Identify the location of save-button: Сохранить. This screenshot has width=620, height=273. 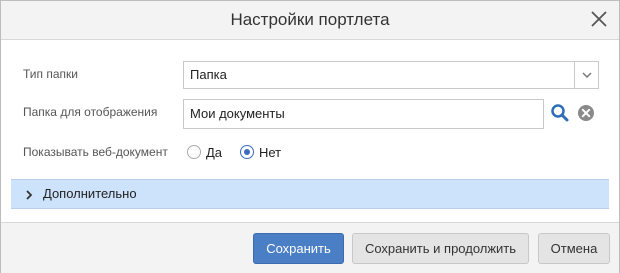
(298, 248).